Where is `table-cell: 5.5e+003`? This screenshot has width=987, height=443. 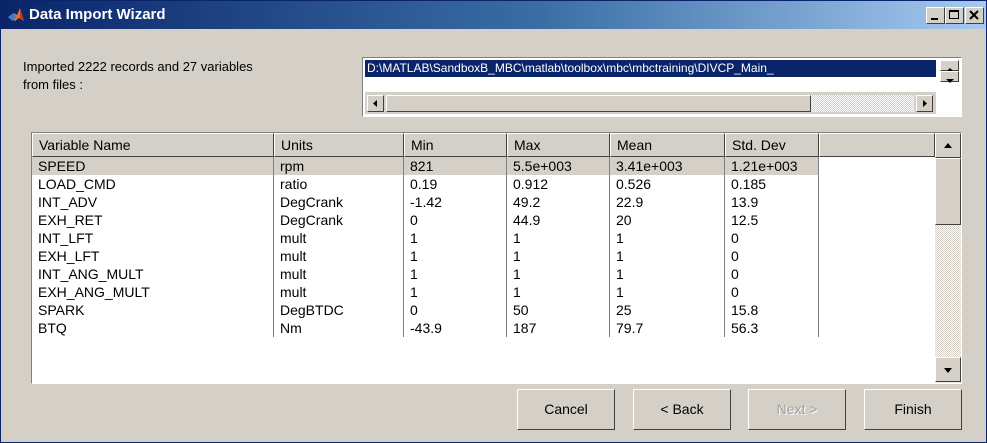
table-cell: 5.5e+003 is located at coordinates (558, 166).